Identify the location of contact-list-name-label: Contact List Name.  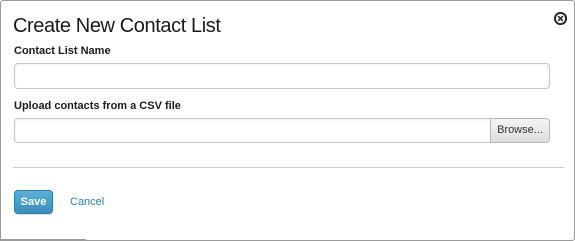
(62, 51).